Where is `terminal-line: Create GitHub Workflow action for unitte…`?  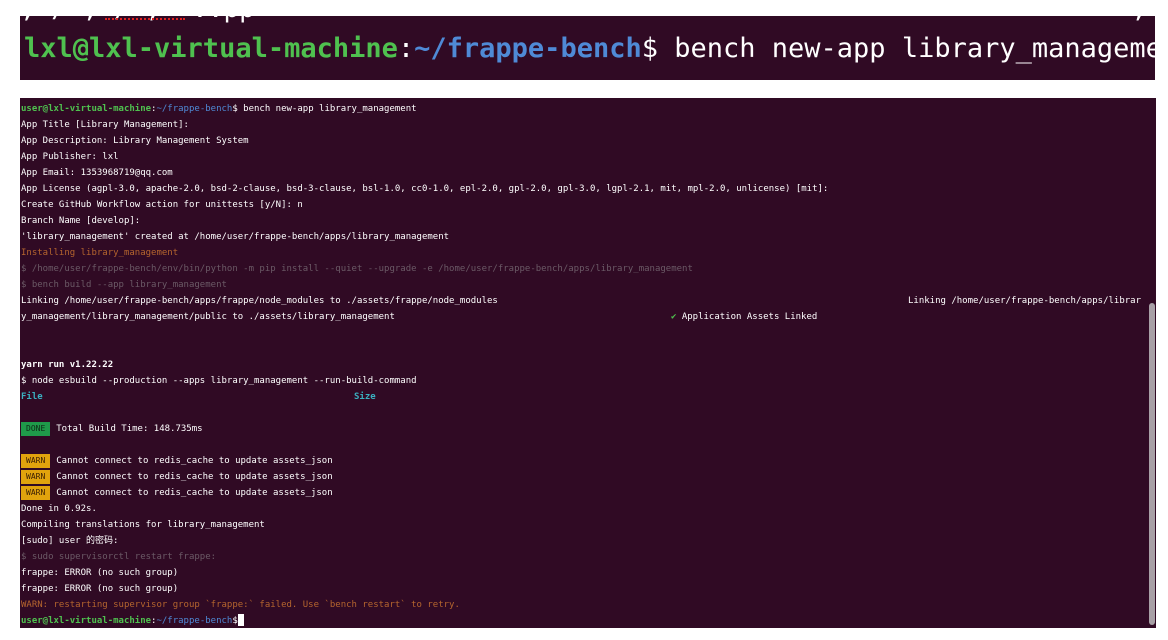 terminal-line: Create GitHub Workflow action for unitte… is located at coordinates (162, 205).